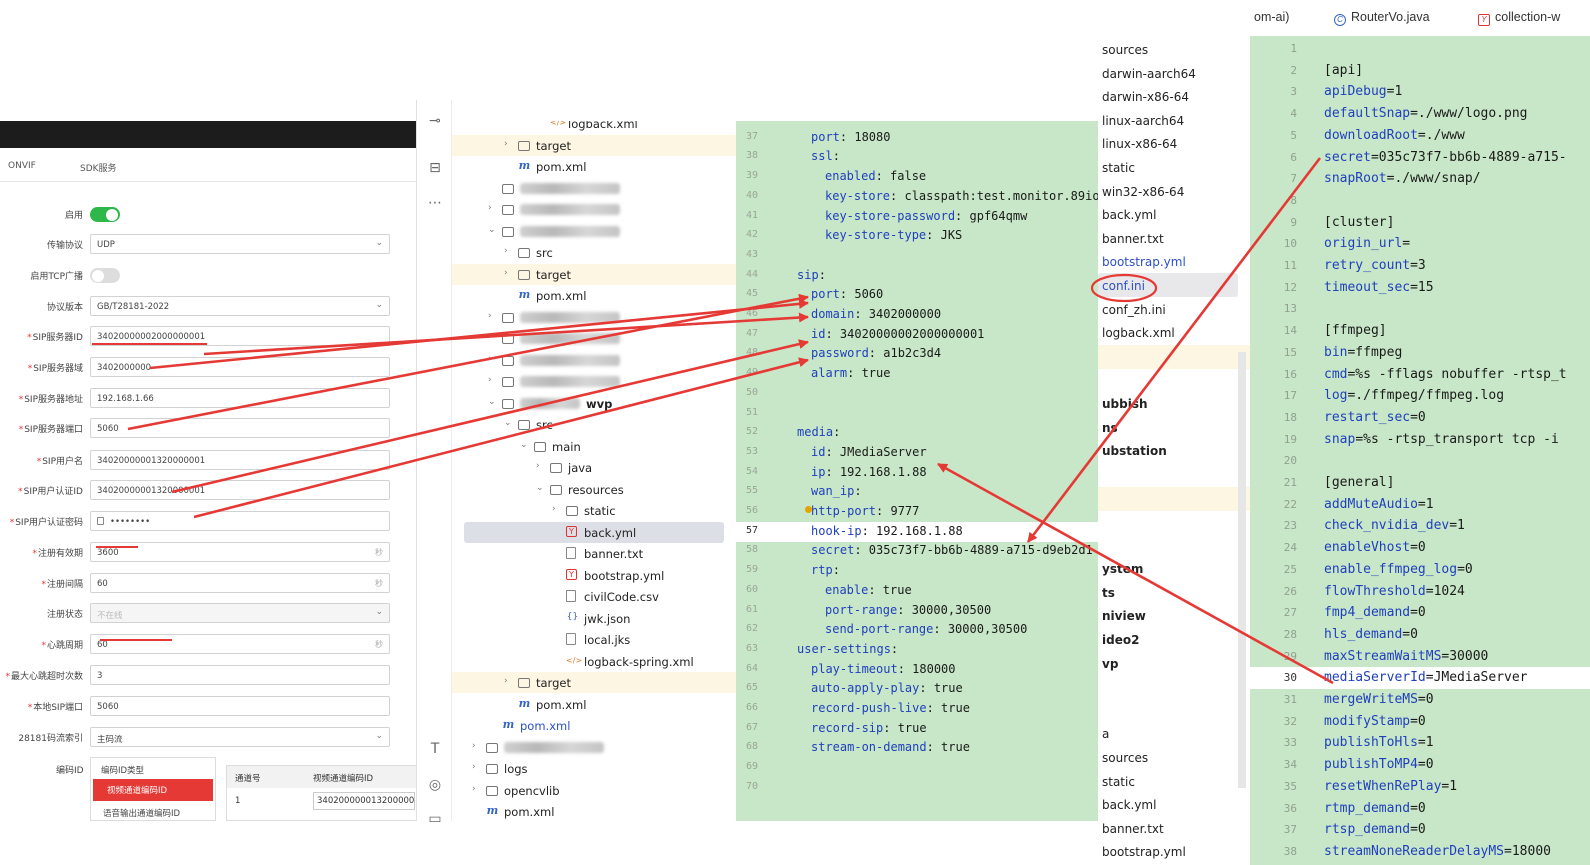  Describe the element at coordinates (594, 575) in the screenshot. I see `tree-item: Ybootstrap.yml` at that location.